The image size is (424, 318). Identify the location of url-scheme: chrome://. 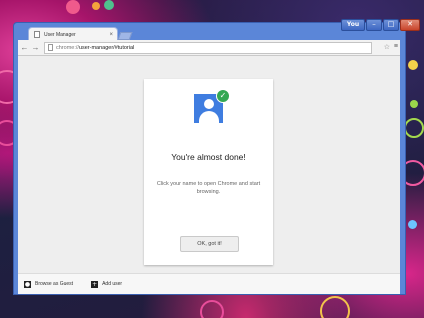
(67, 47).